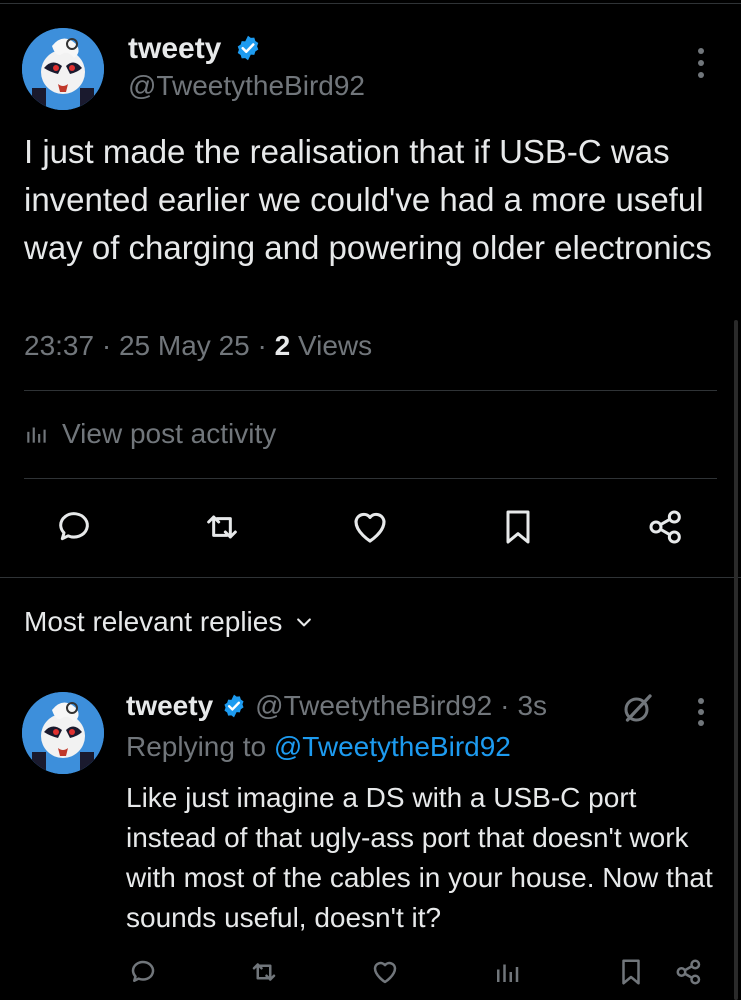 Image resolution: width=741 pixels, height=1000 pixels. I want to click on views-icon, so click(508, 973).